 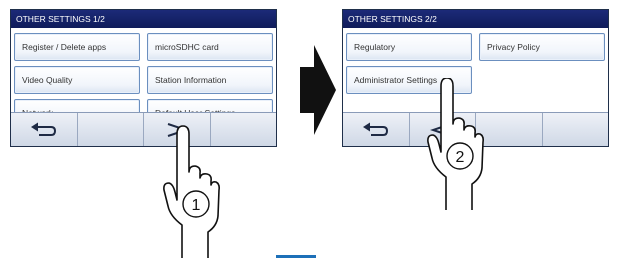 I want to click on station-information-button: Station Information, so click(x=210, y=80).